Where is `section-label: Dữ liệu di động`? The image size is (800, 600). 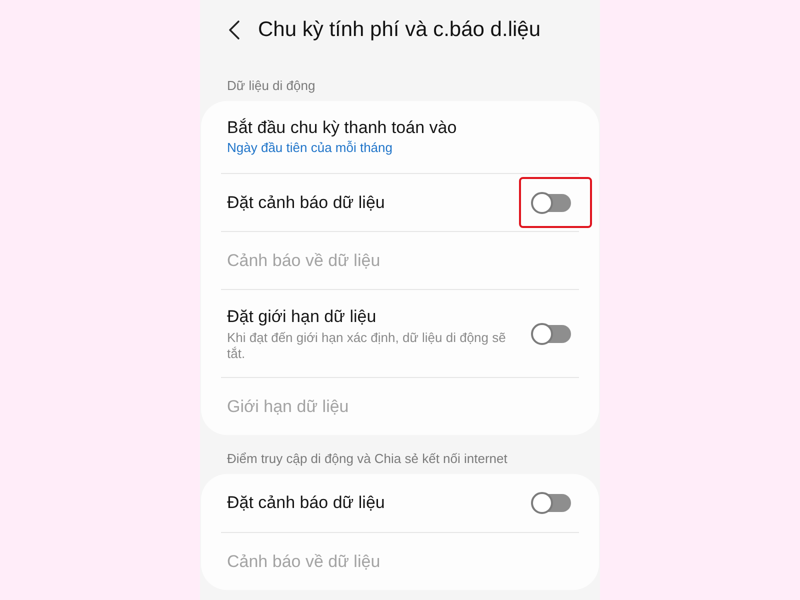
section-label: Dữ liệu di động is located at coordinates (271, 86).